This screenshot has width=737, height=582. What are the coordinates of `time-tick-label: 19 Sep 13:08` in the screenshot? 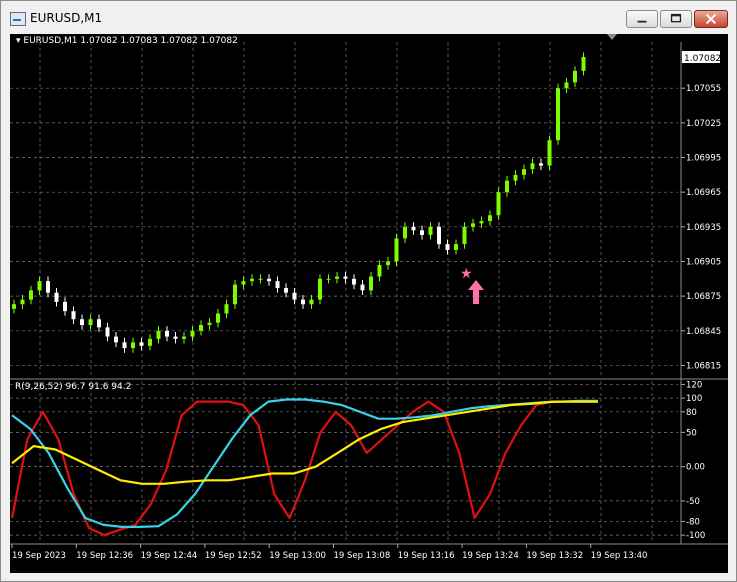 It's located at (362, 556).